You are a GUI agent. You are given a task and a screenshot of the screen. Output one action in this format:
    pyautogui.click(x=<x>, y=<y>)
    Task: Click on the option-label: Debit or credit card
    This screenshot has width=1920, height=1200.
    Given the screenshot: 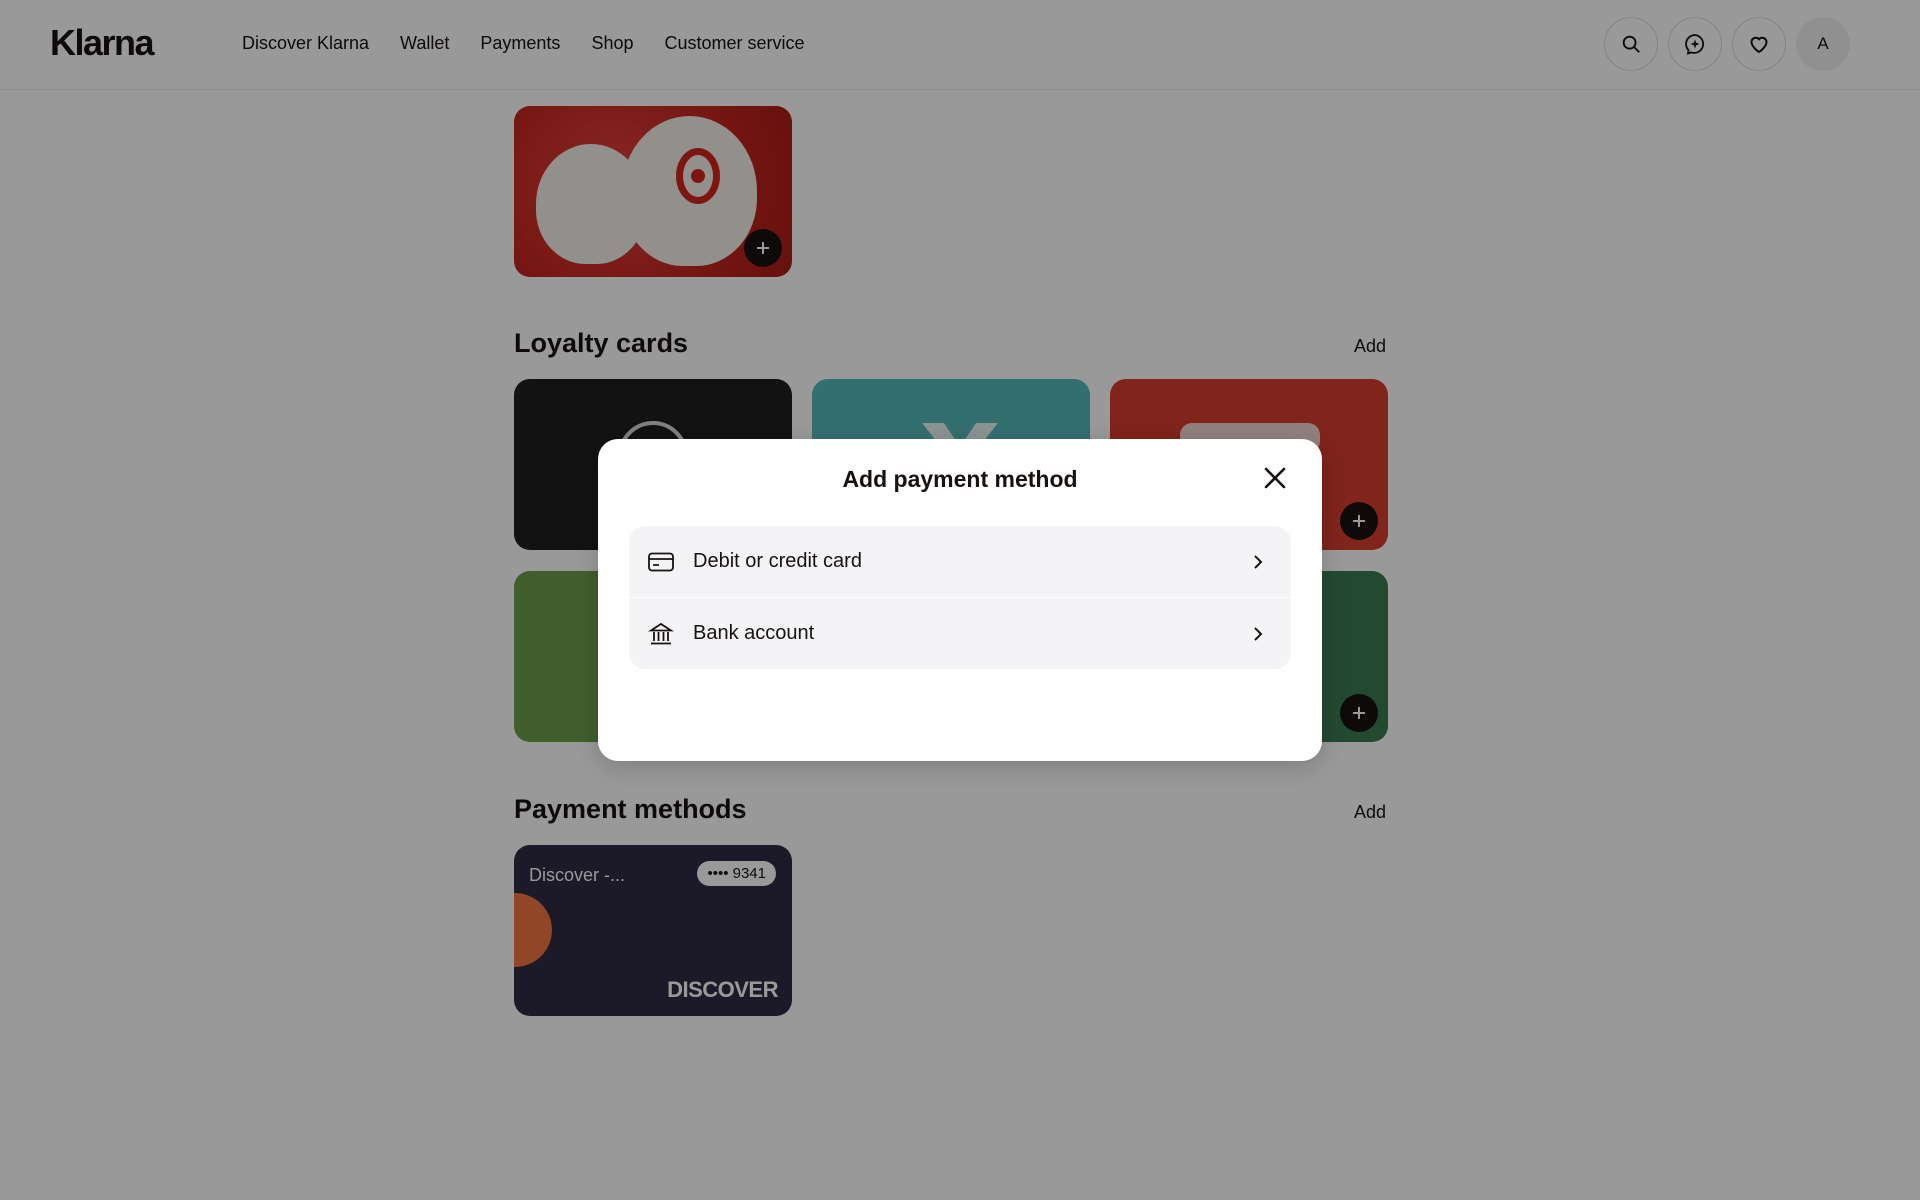 What is the action you would take?
    pyautogui.click(x=777, y=561)
    